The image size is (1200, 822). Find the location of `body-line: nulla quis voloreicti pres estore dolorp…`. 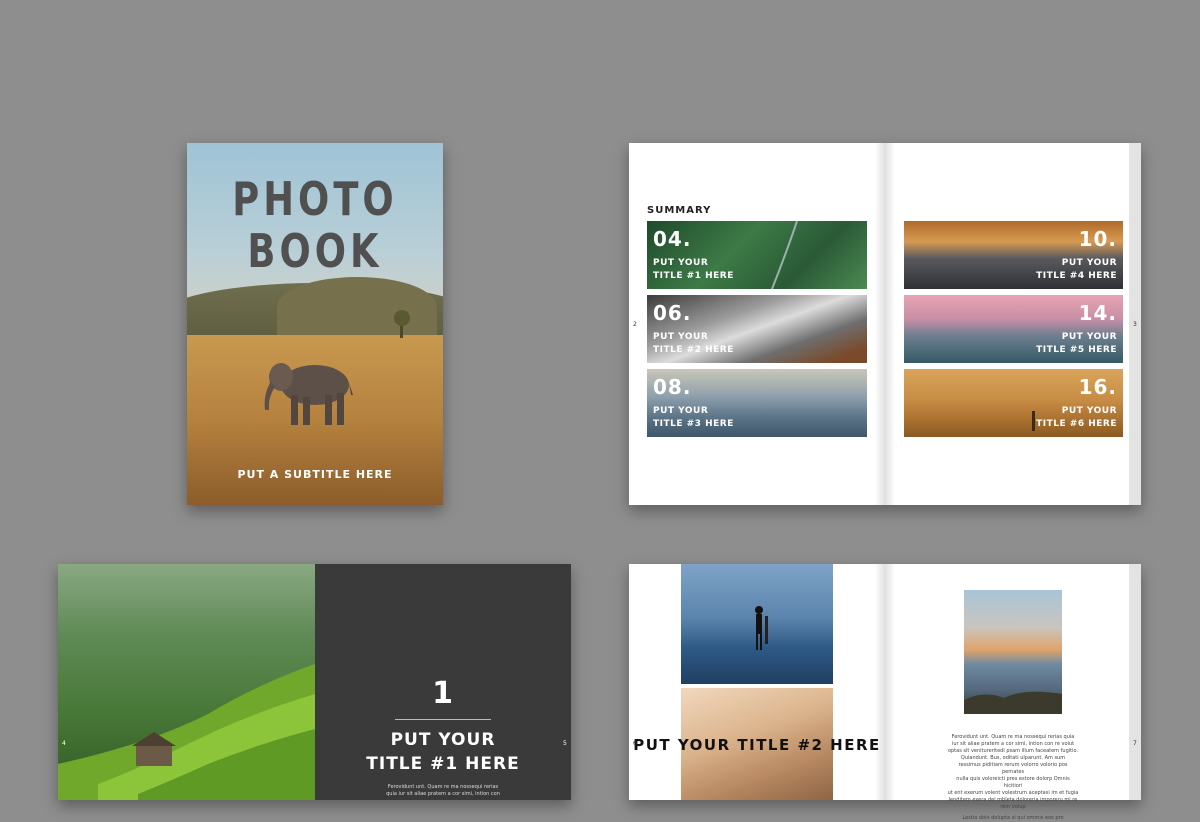

body-line: nulla quis voloreicti pres estore dolorp… is located at coordinates (1013, 782).